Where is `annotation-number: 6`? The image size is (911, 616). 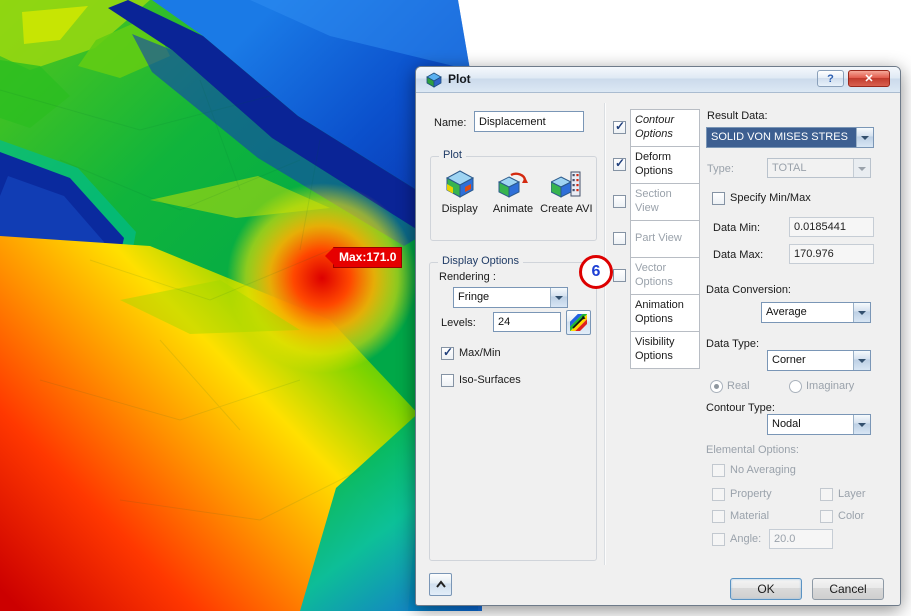
annotation-number: 6 is located at coordinates (596, 271).